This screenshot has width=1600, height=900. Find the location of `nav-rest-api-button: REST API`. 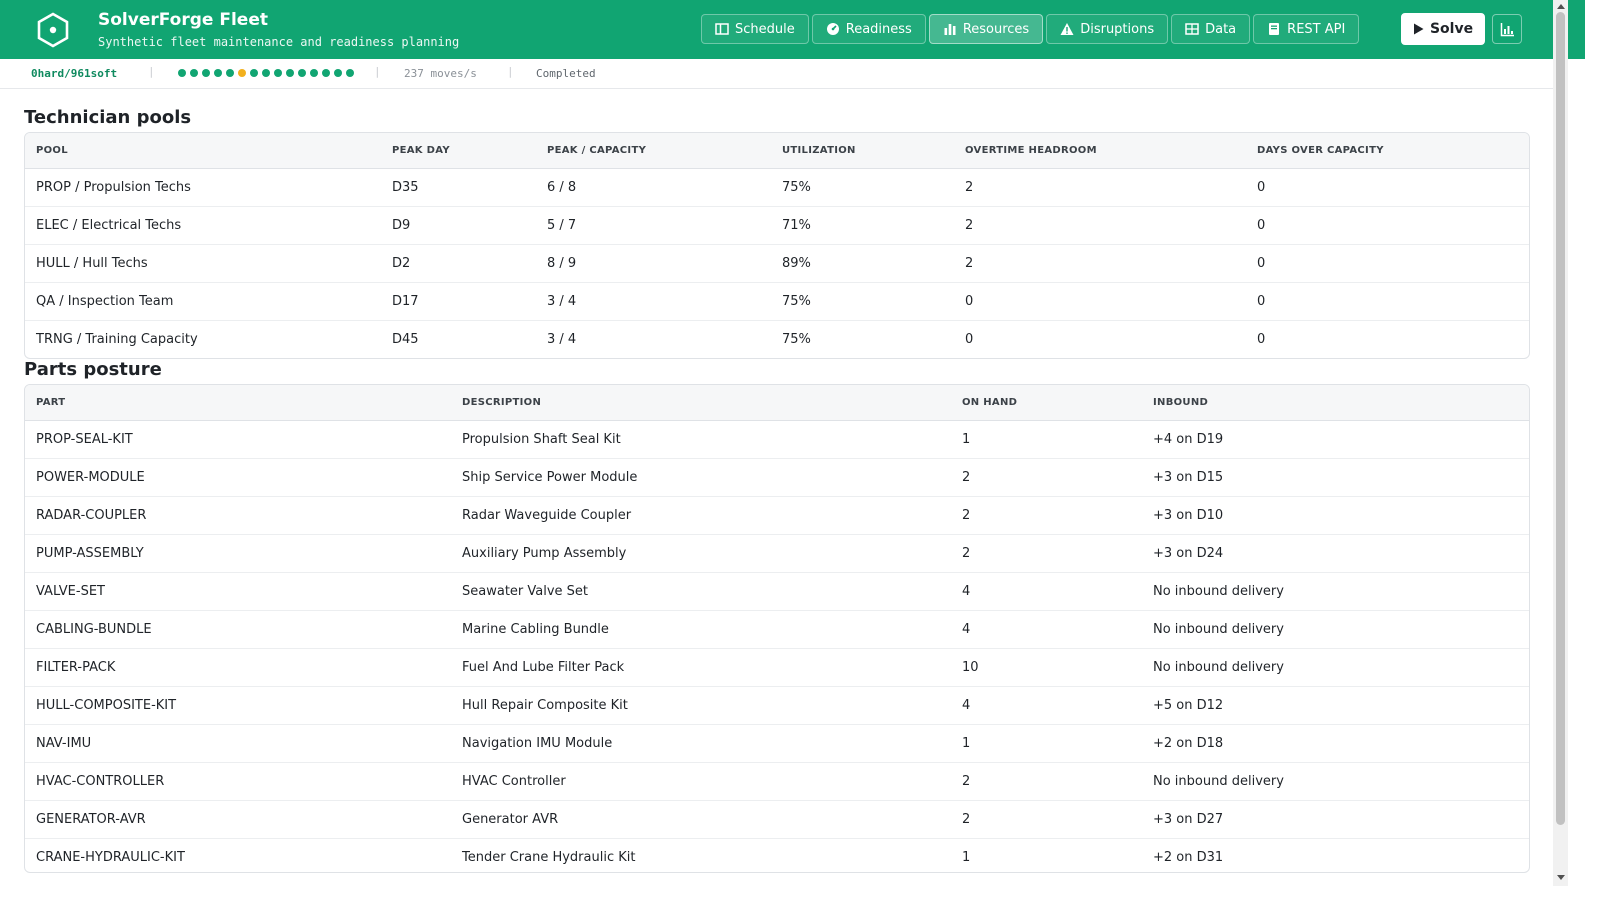

nav-rest-api-button: REST API is located at coordinates (1306, 29).